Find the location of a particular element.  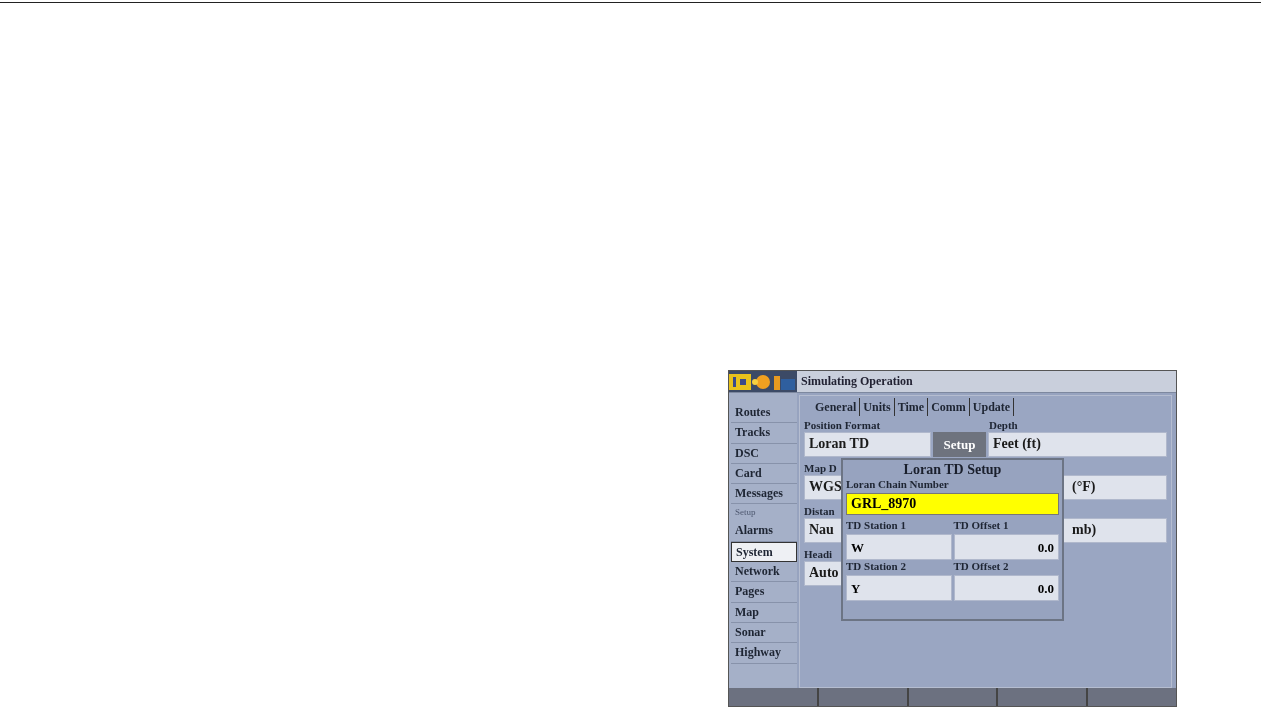

field-label: TD Offset 2 is located at coordinates (981, 567).